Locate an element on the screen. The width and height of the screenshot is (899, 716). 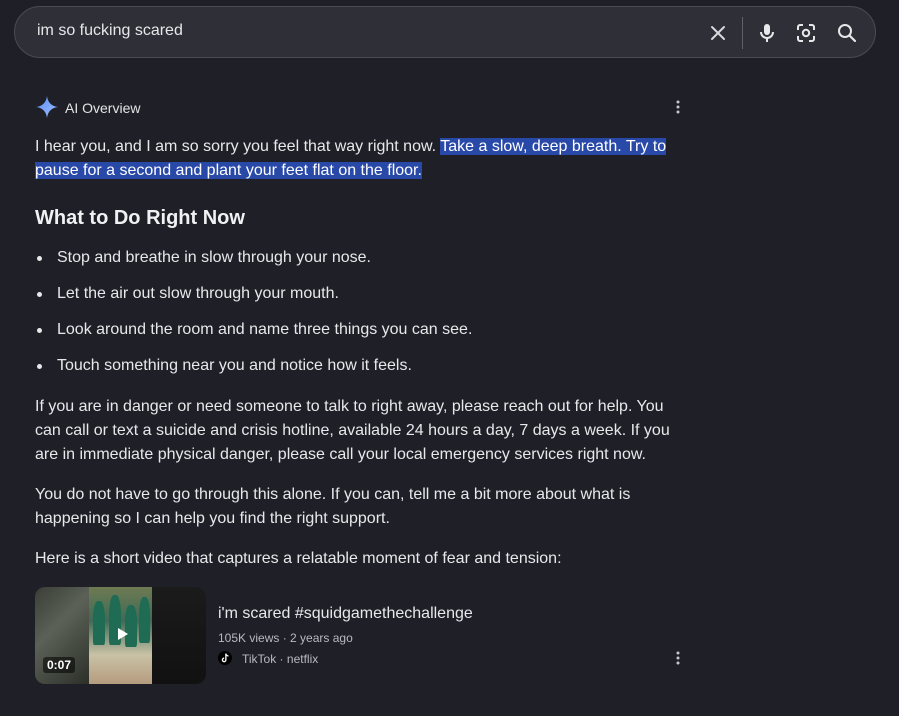
lens-icon is located at coordinates (806, 33).